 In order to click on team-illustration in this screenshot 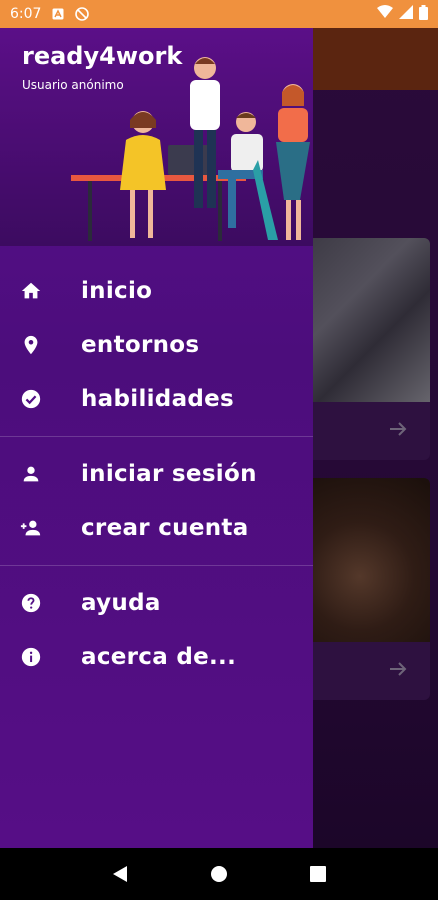, I will do `click(190, 149)`.